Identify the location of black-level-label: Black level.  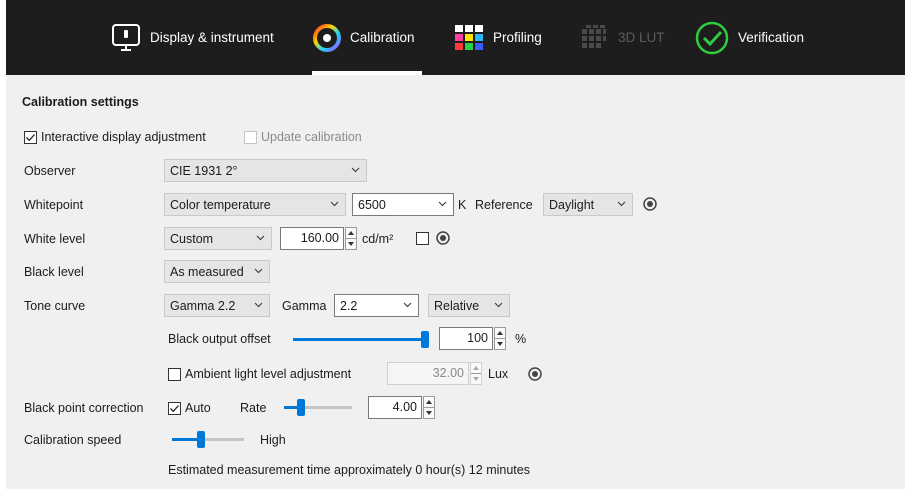
(54, 272).